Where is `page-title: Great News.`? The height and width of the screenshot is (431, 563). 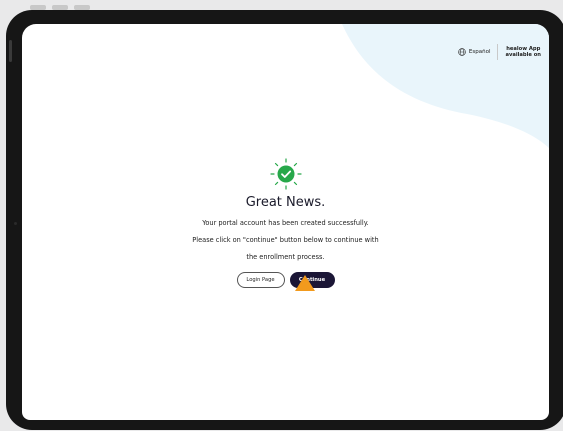
page-title: Great News. is located at coordinates (285, 202).